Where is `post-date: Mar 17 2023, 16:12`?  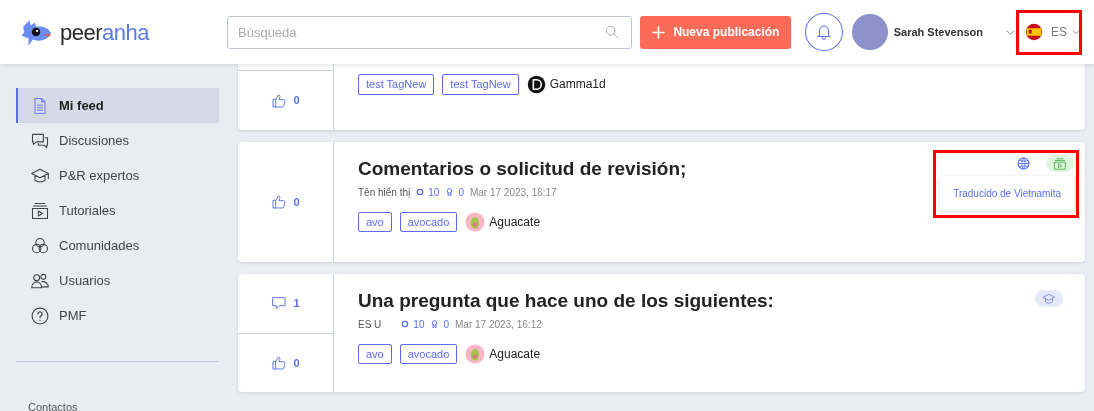
post-date: Mar 17 2023, 16:12 is located at coordinates (498, 324).